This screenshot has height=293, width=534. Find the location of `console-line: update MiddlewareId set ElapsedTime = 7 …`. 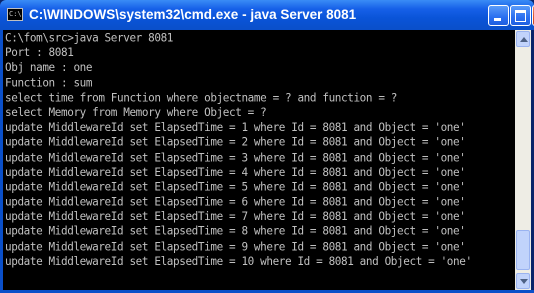

console-line: update MiddlewareId set ElapsedTime = 7 … is located at coordinates (235, 216).